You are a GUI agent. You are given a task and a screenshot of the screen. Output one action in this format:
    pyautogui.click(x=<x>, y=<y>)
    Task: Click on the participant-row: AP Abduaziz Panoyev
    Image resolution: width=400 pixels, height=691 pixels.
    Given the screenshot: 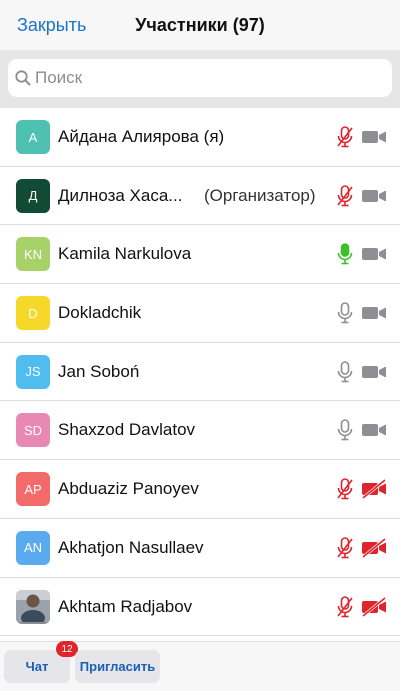 What is the action you would take?
    pyautogui.click(x=200, y=489)
    